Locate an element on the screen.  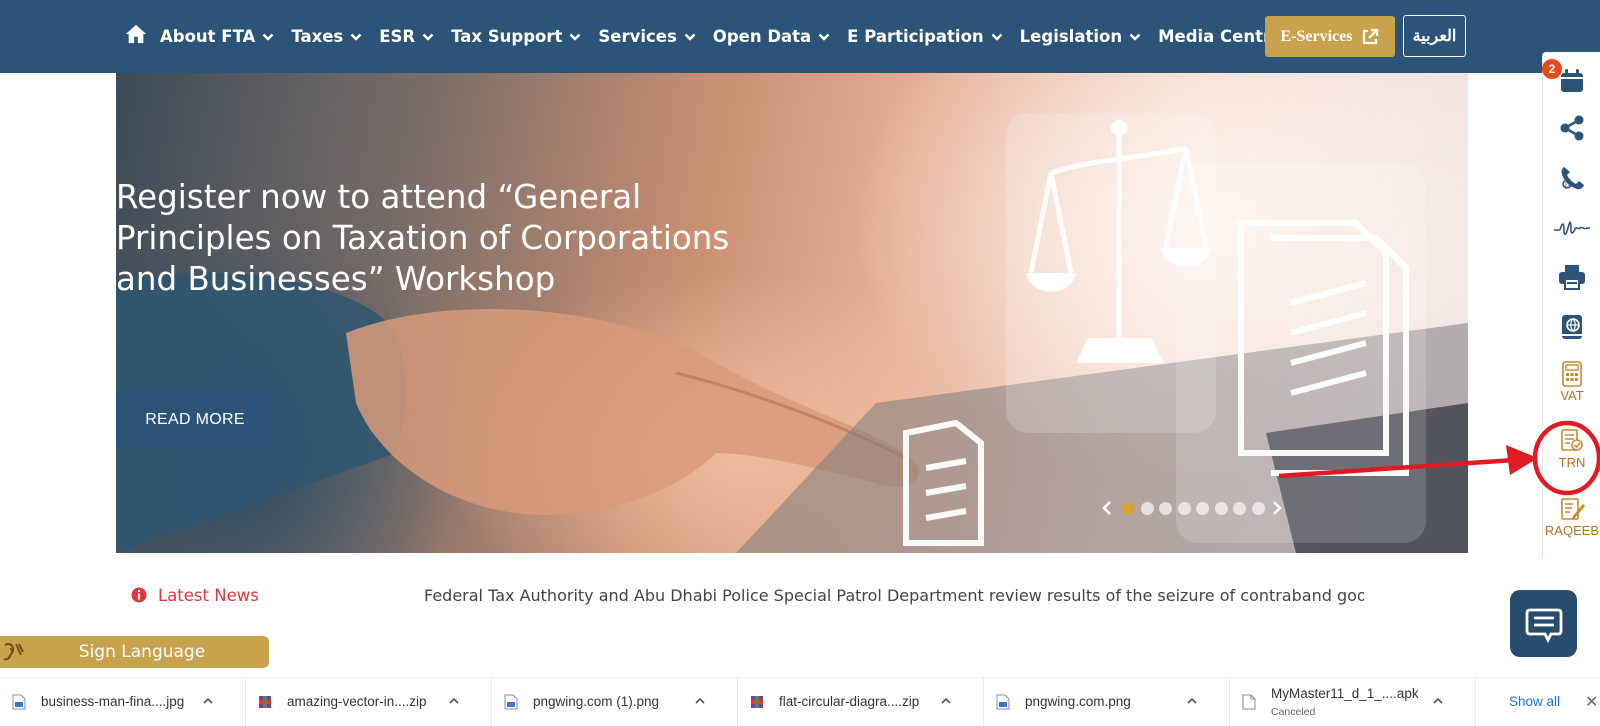
download-file-name: pngwing.com.png is located at coordinates (1078, 701).